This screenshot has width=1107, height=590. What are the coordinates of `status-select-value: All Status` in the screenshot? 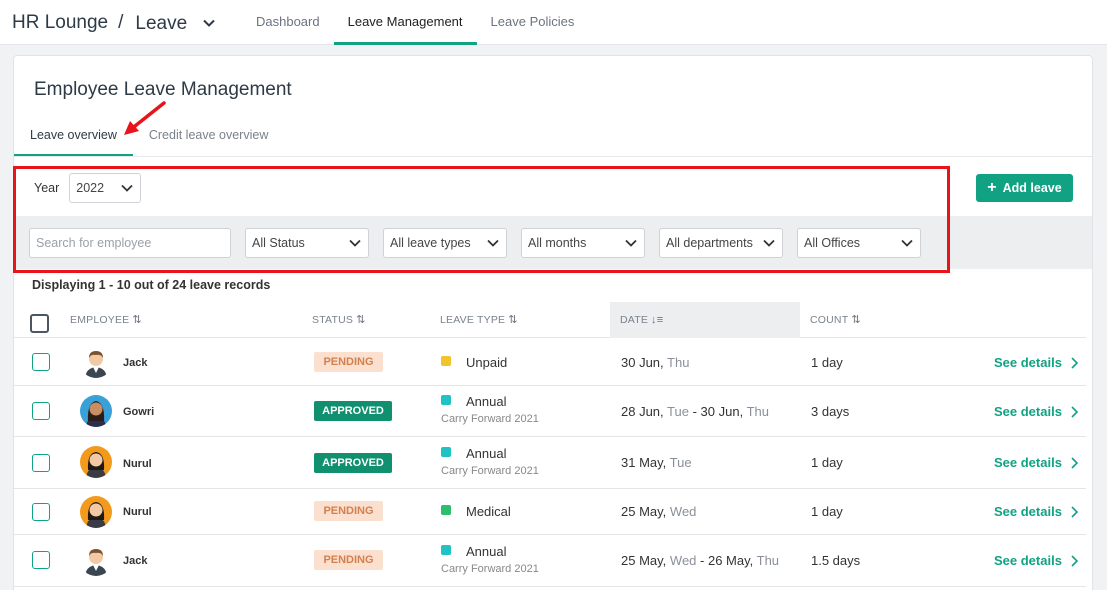 It's located at (278, 243).